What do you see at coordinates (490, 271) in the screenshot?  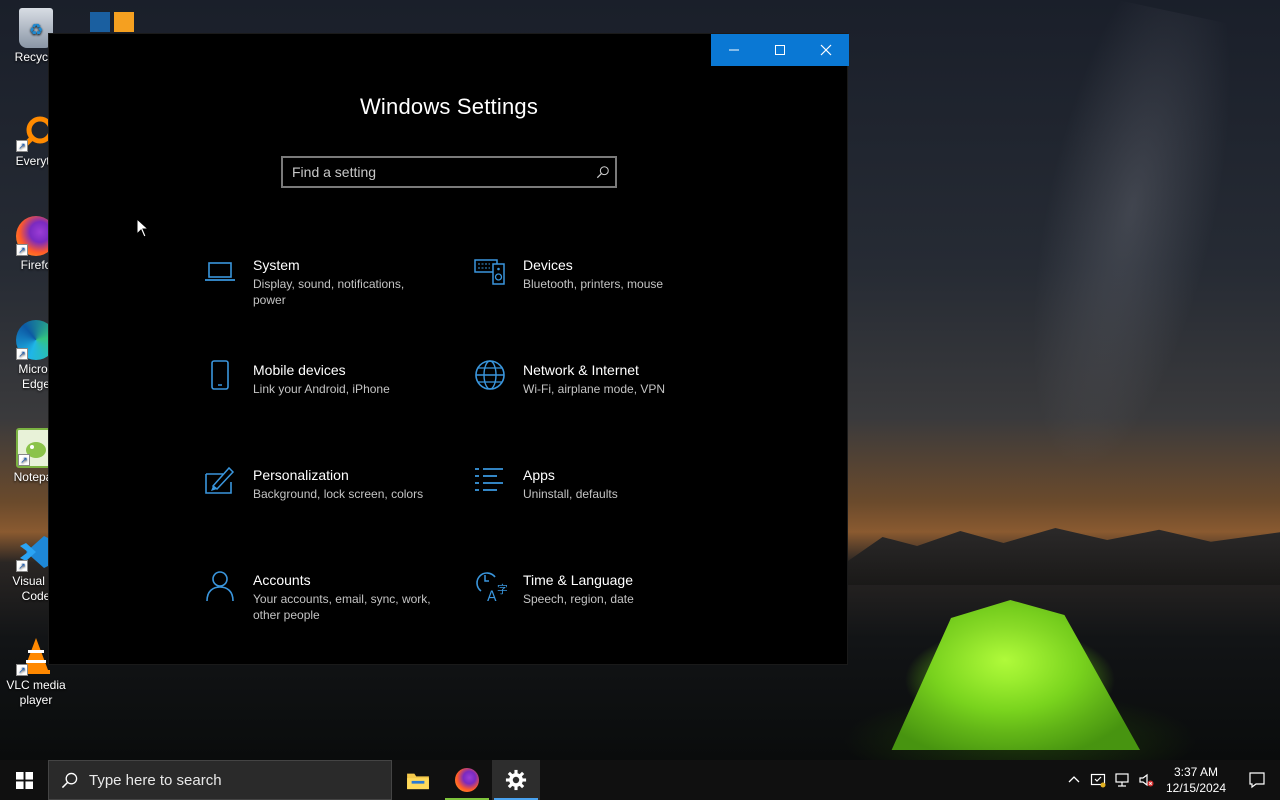 I see `keyboard-speaker-icon` at bounding box center [490, 271].